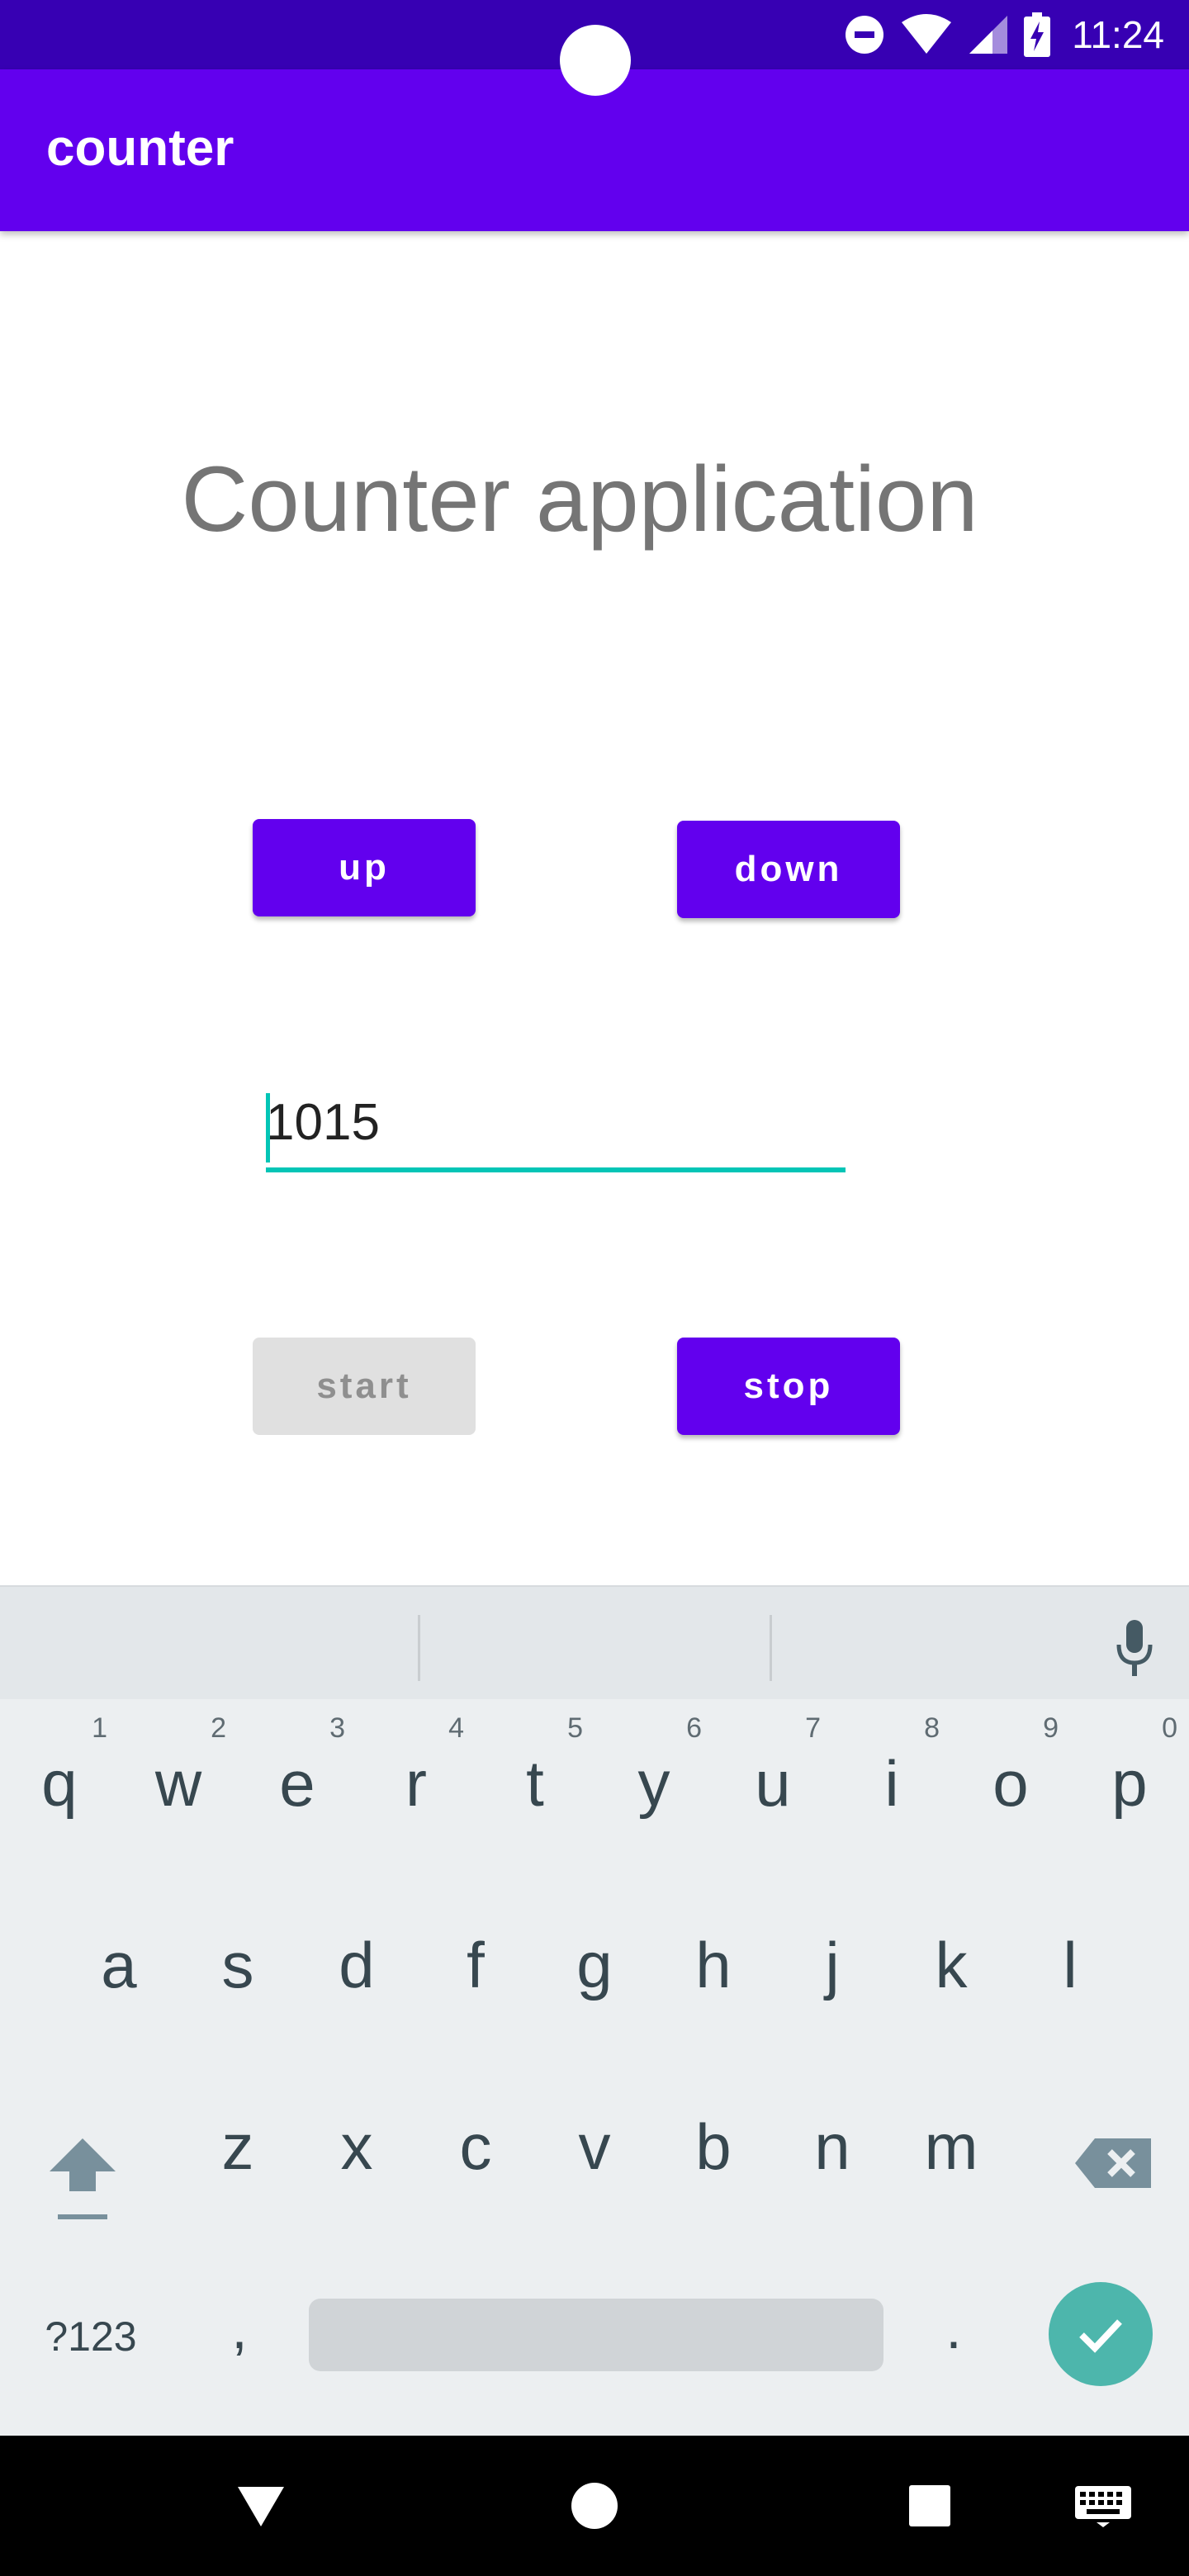 The height and width of the screenshot is (2576, 1189). What do you see at coordinates (297, 1783) in the screenshot?
I see `key-label: e` at bounding box center [297, 1783].